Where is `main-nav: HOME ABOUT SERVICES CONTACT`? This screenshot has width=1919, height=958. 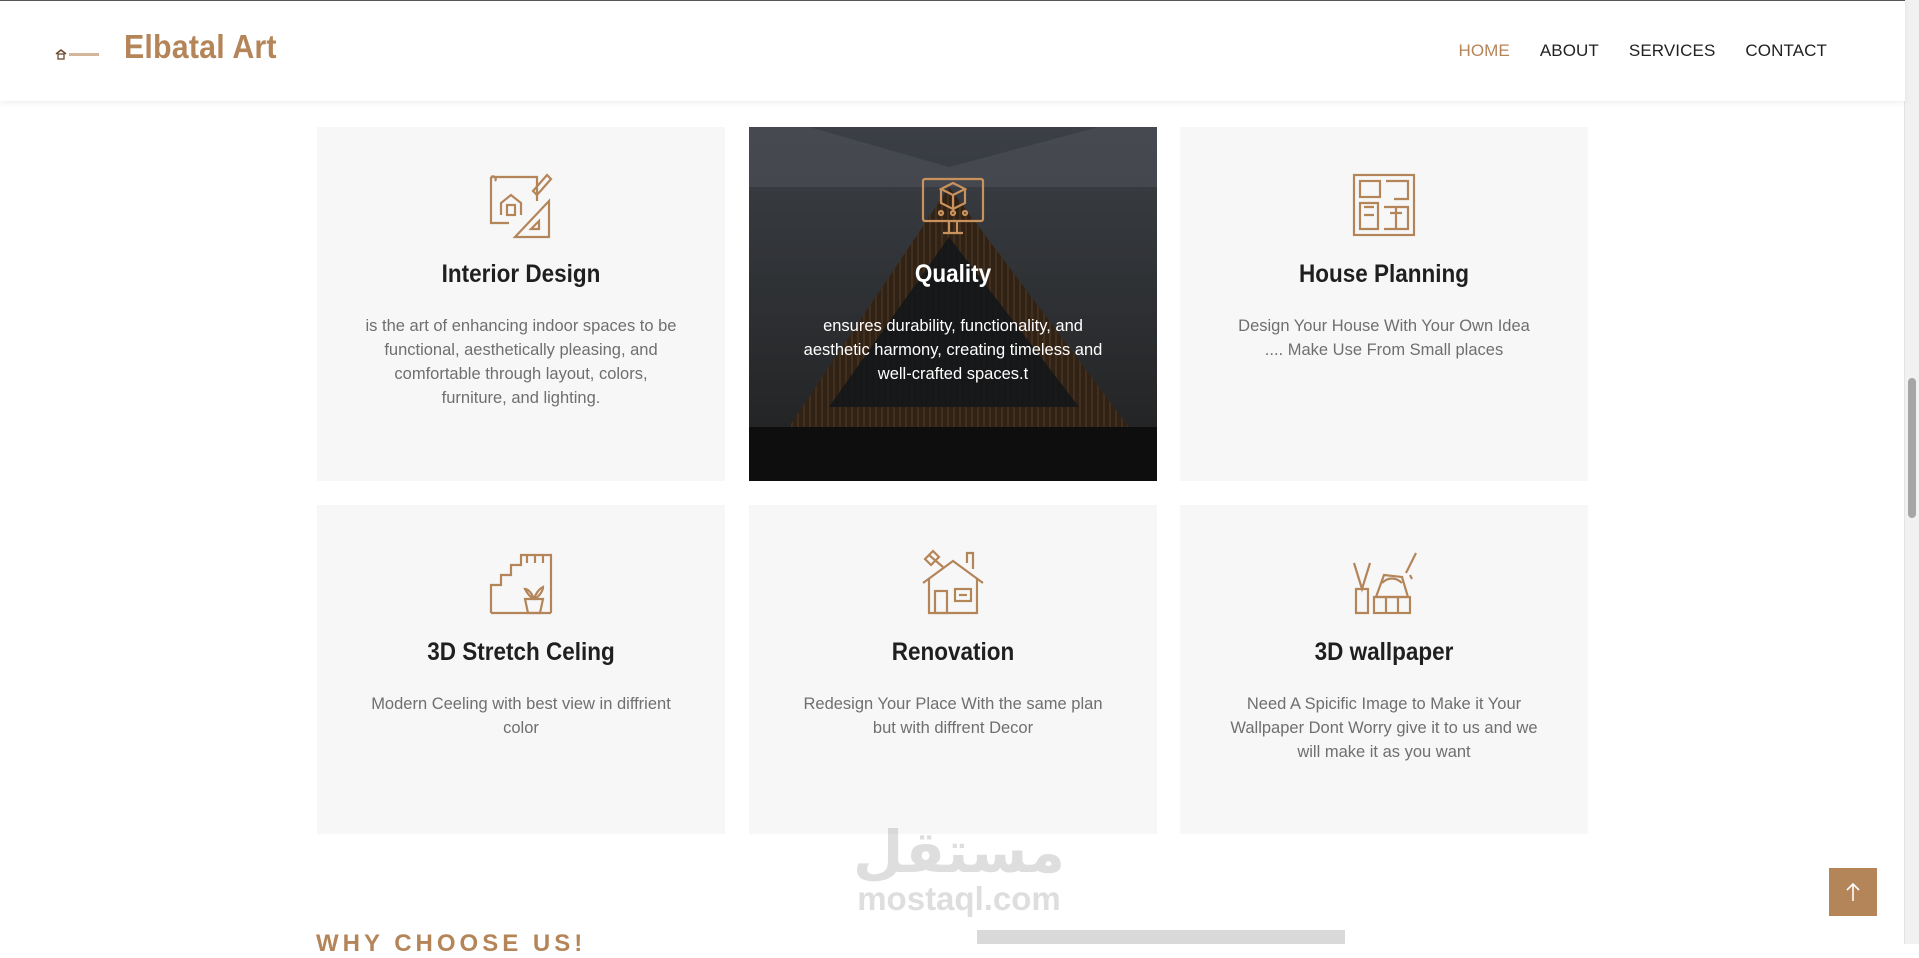 main-nav: HOME ABOUT SERVICES CONTACT is located at coordinates (1642, 51).